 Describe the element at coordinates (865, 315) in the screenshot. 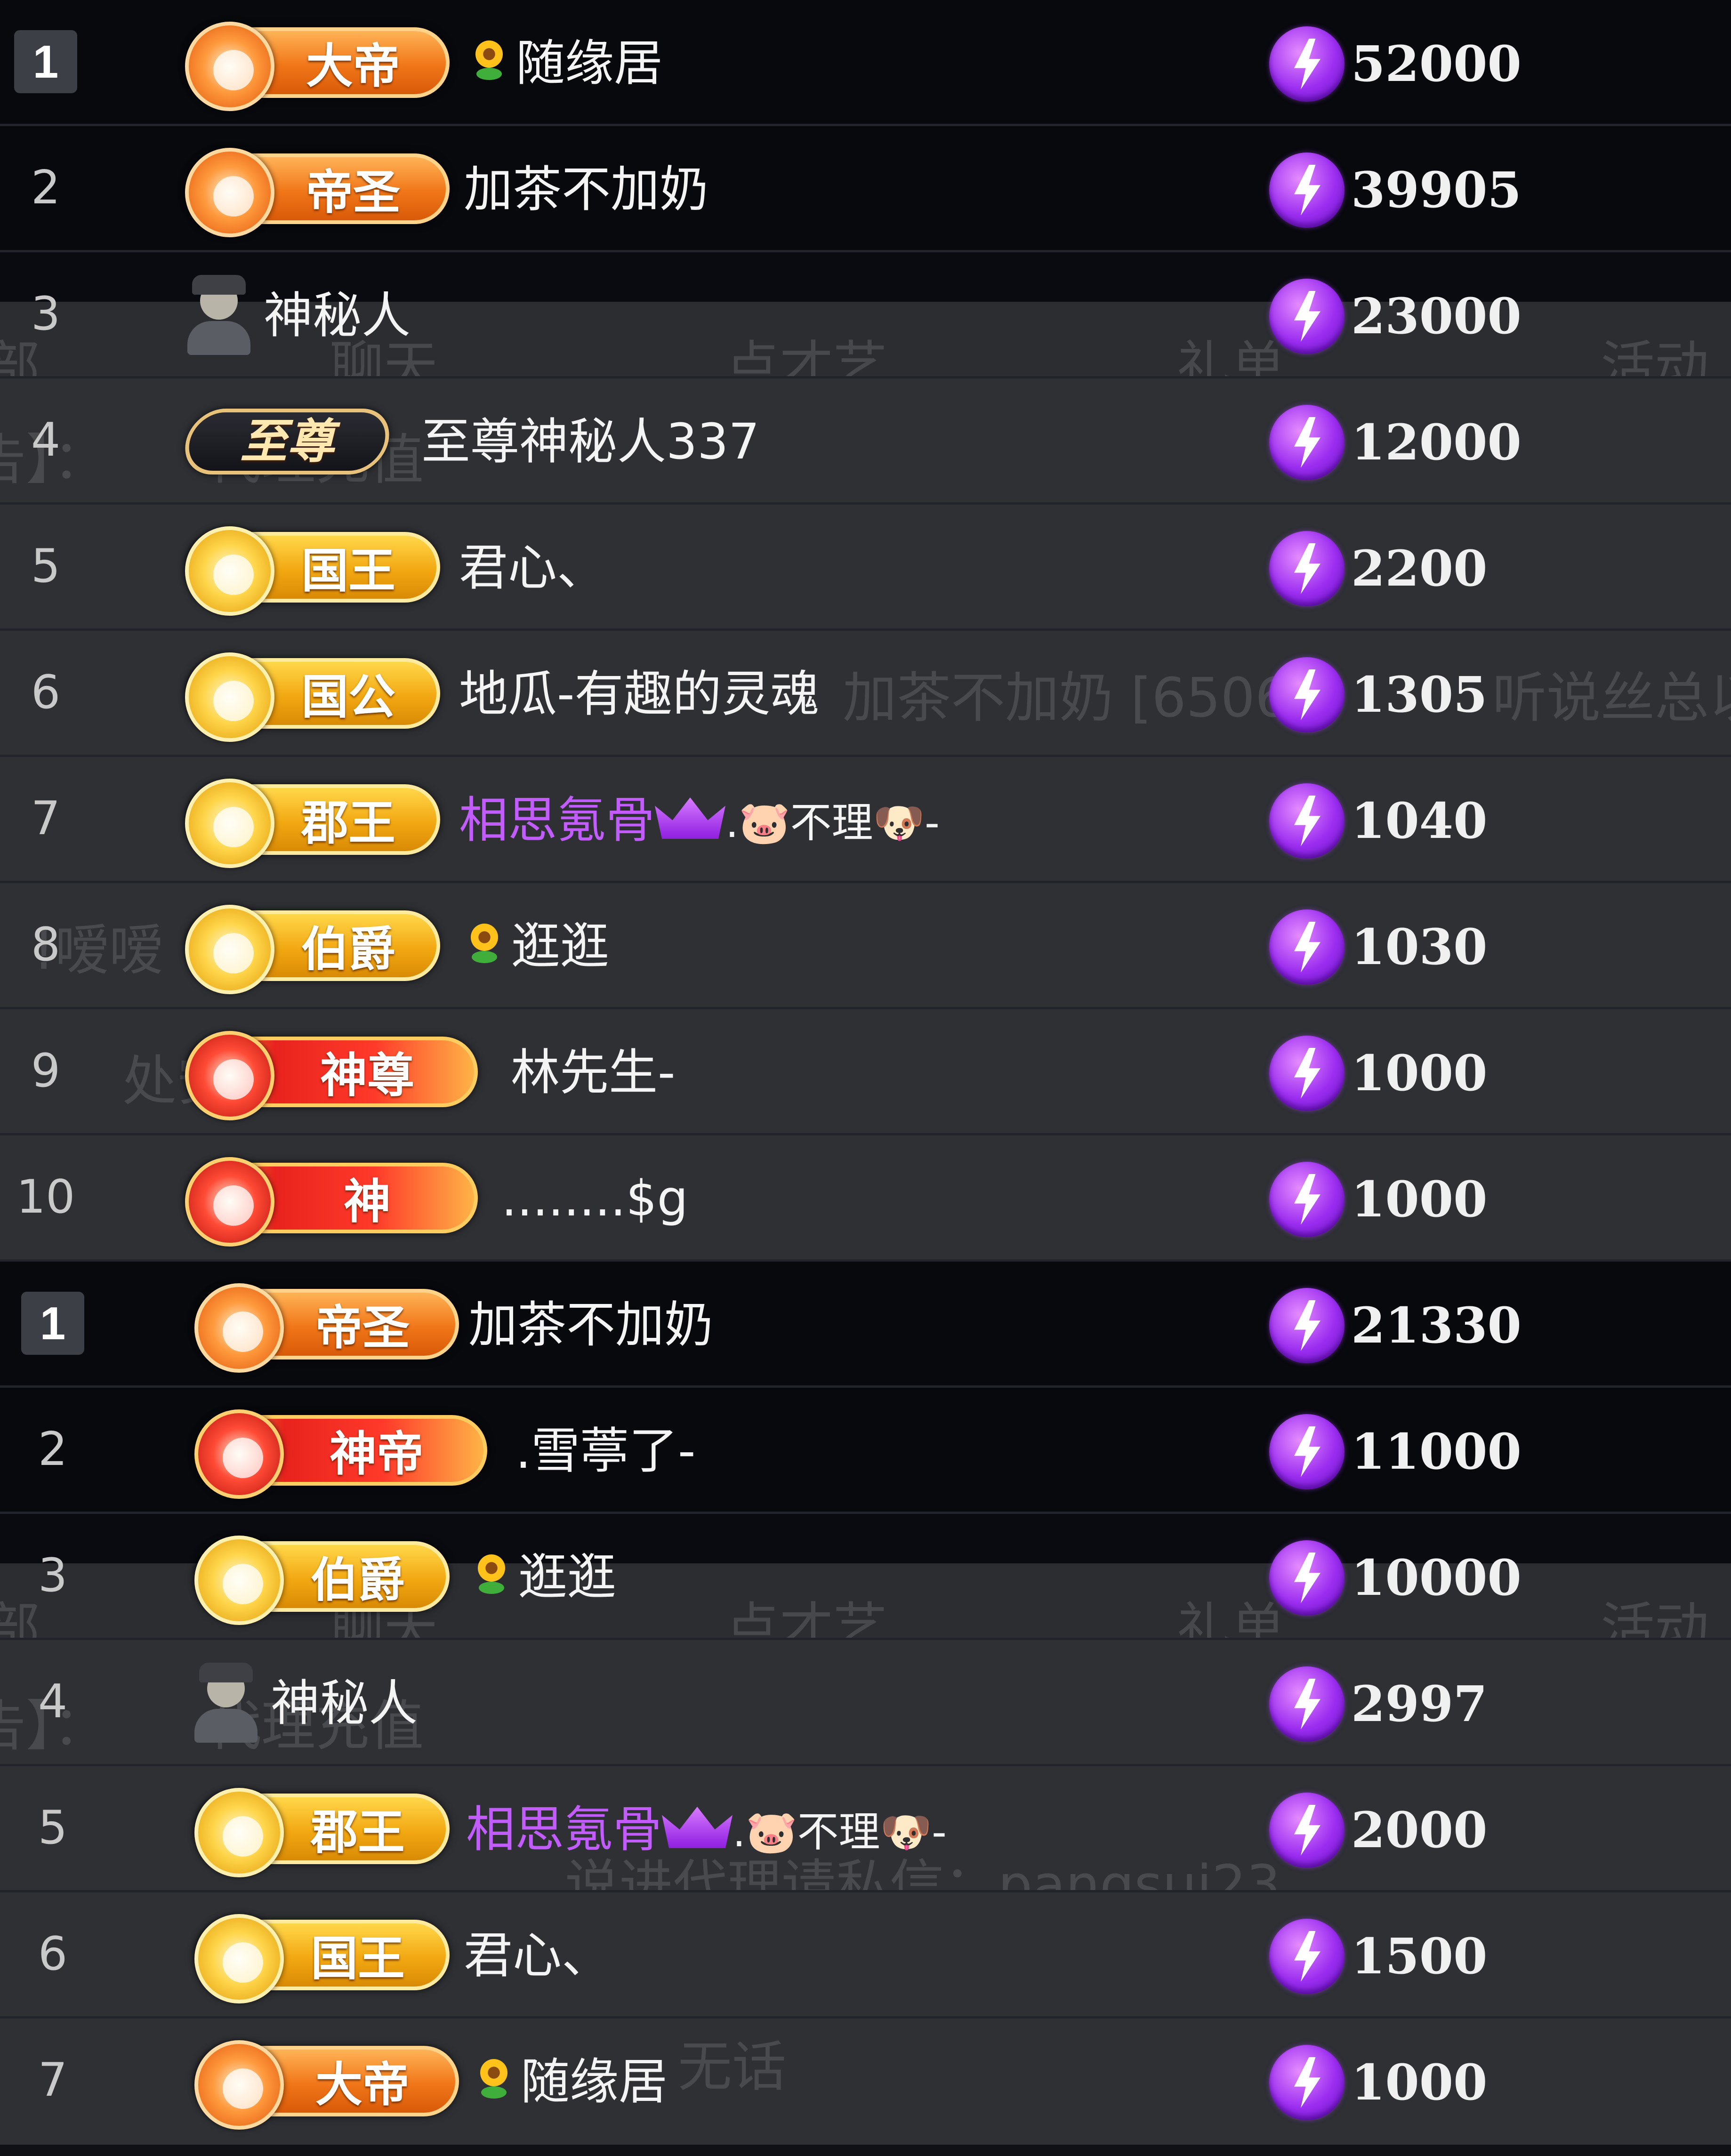

I see `ranking-row: 部 聊天 点才艺 礼单 活动 3 神秘人 23000` at that location.